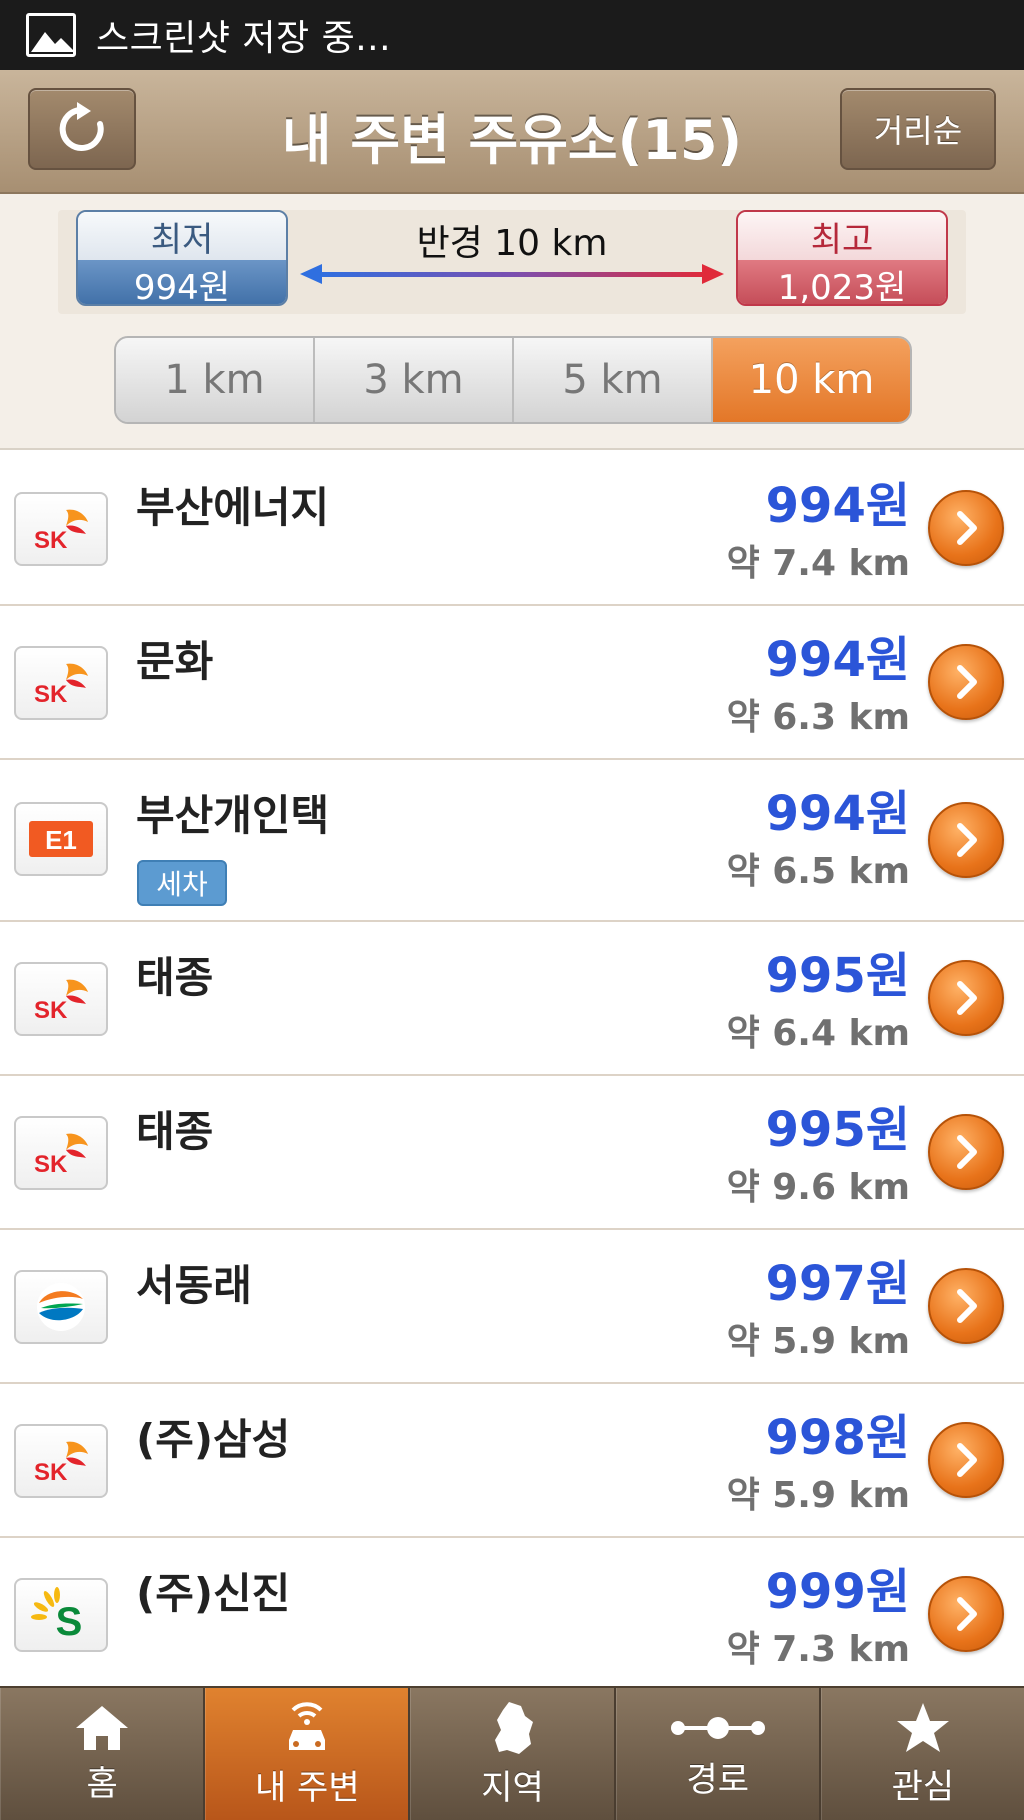 Image resolution: width=1024 pixels, height=1820 pixels. What do you see at coordinates (182, 282) in the screenshot?
I see `min-price-value: 994원` at bounding box center [182, 282].